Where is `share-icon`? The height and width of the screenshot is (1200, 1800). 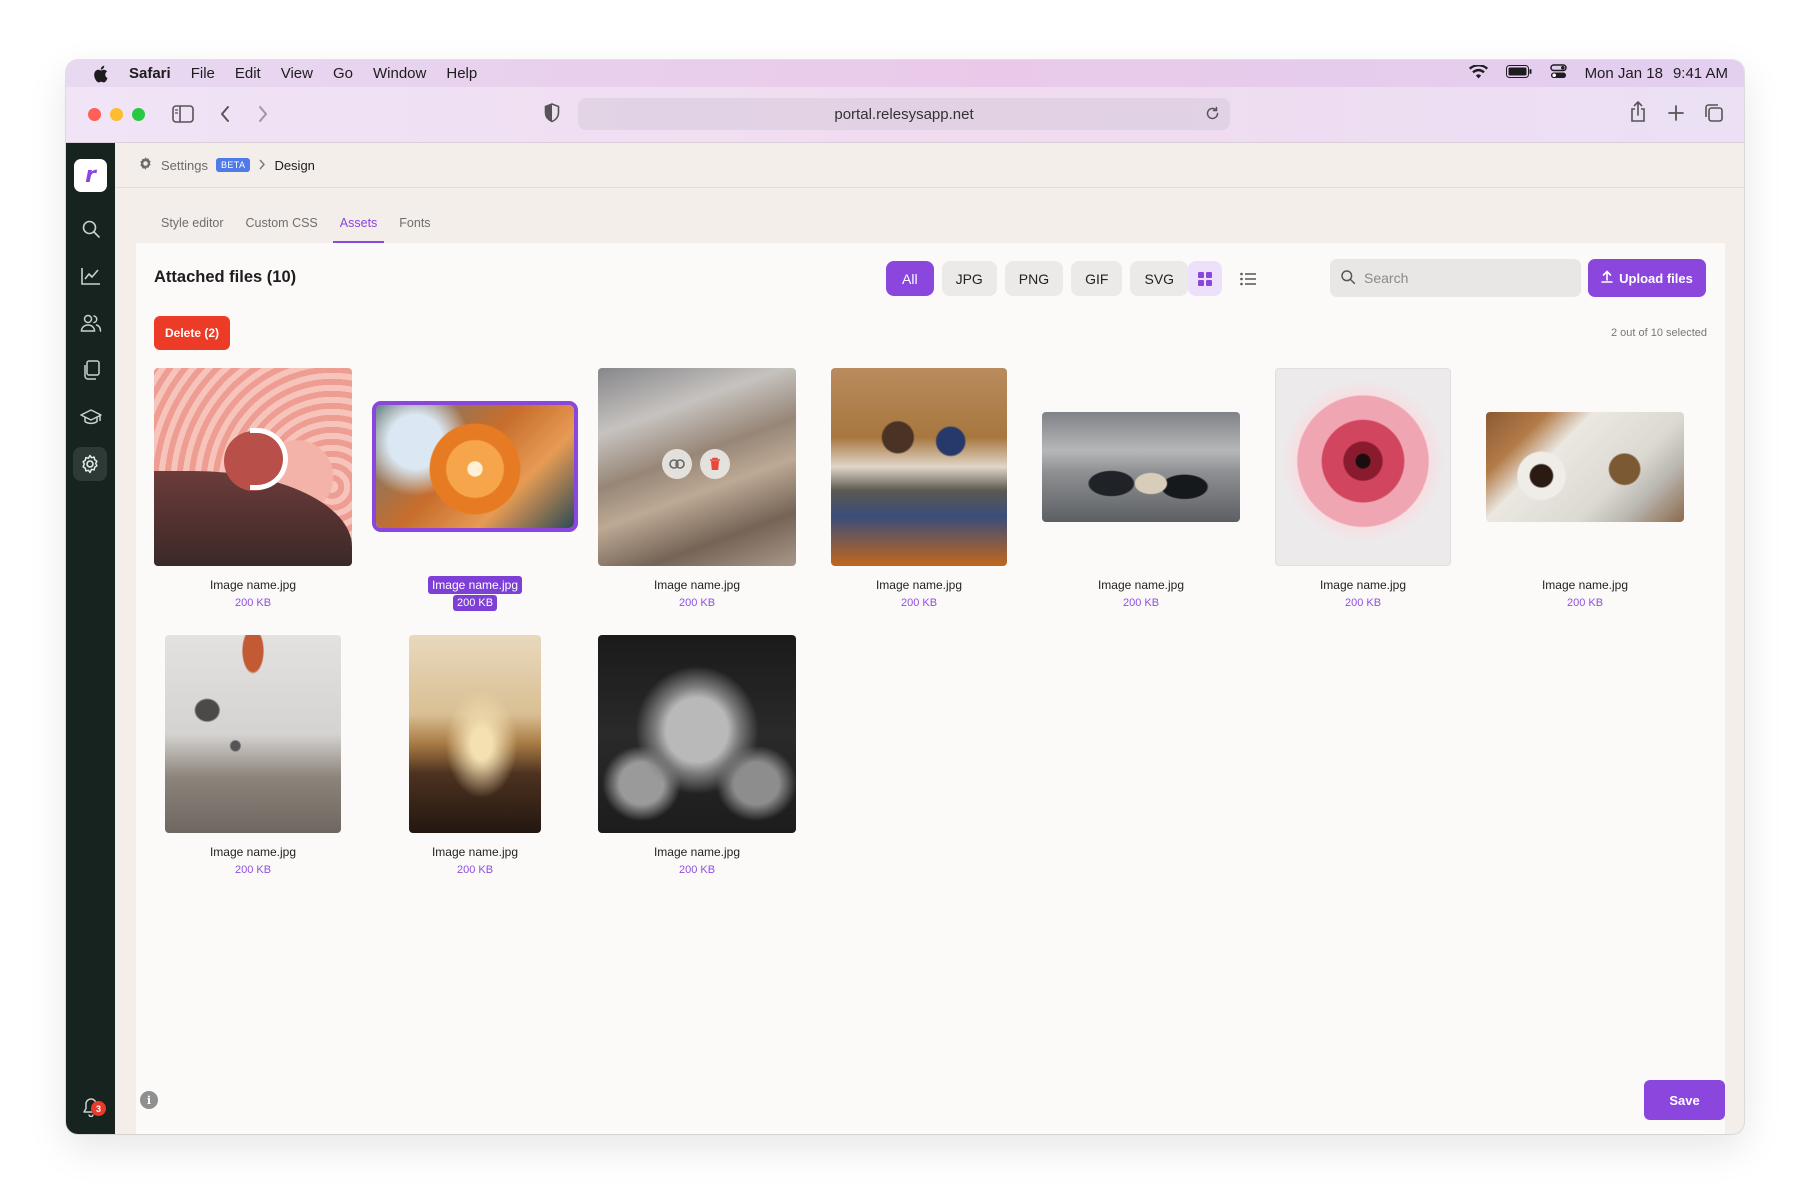
share-icon is located at coordinates (1638, 112).